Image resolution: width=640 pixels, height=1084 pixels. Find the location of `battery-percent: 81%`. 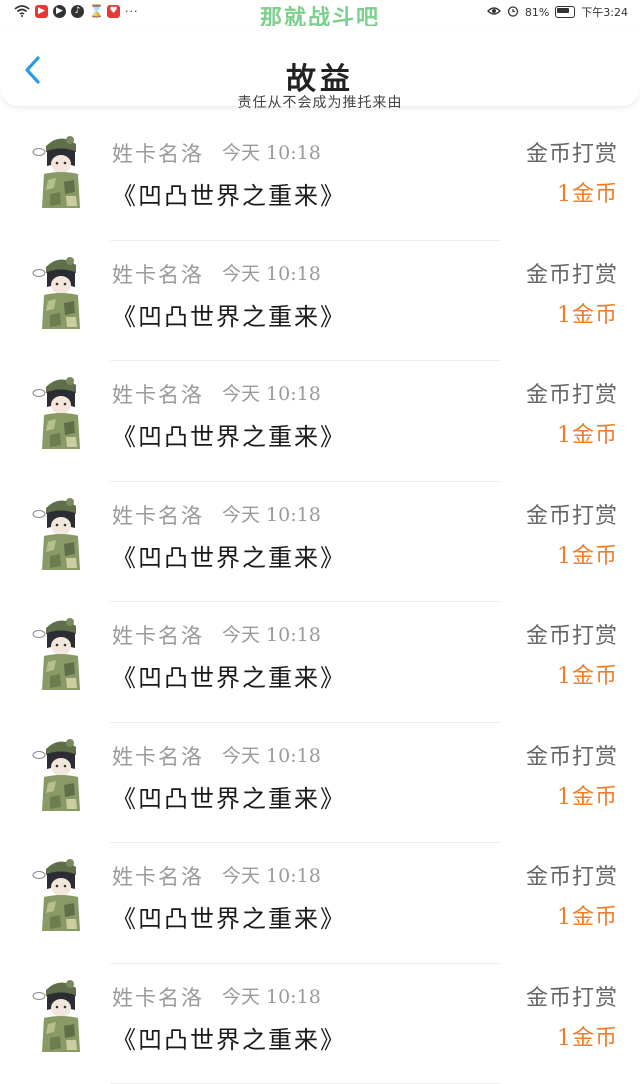

battery-percent: 81% is located at coordinates (537, 12).